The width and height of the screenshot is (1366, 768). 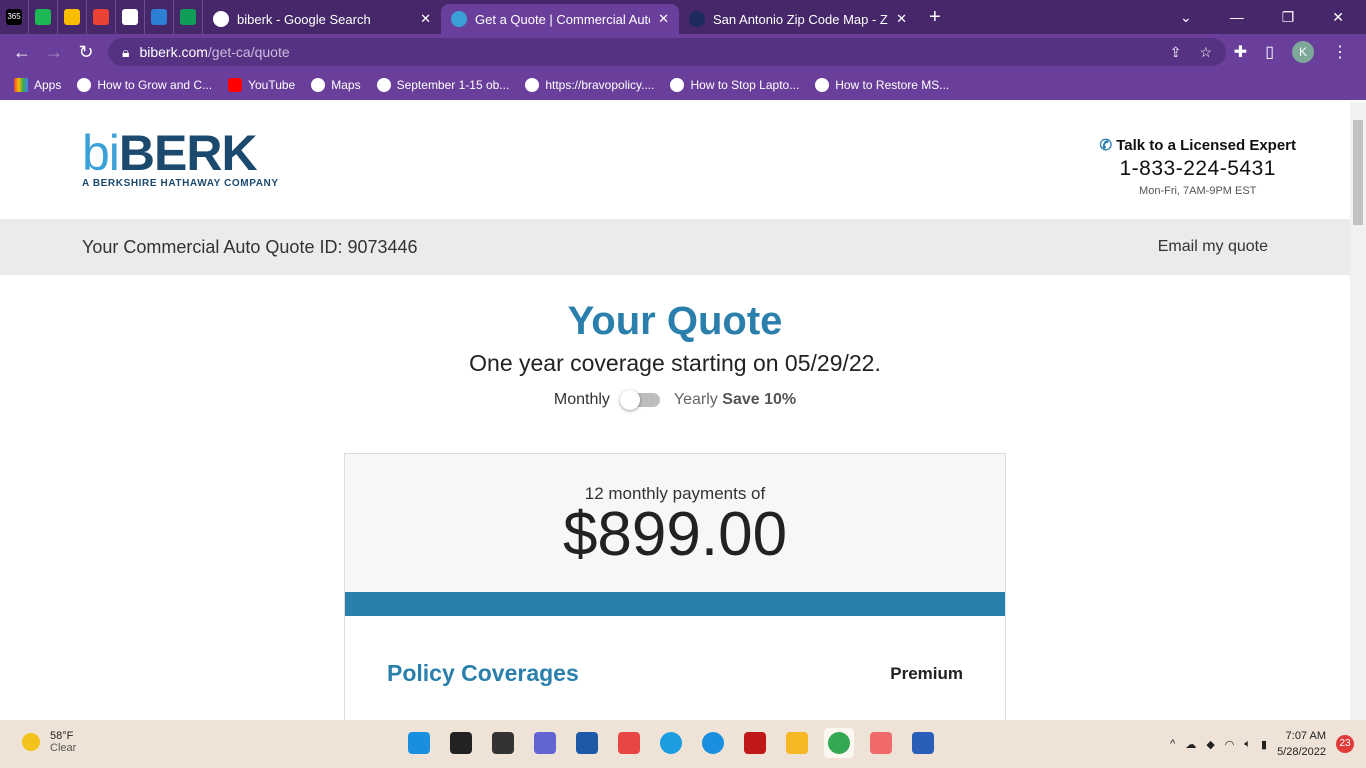 What do you see at coordinates (1198, 191) in the screenshot?
I see `hours: Mon-Fri, 7AM-9PM EST` at bounding box center [1198, 191].